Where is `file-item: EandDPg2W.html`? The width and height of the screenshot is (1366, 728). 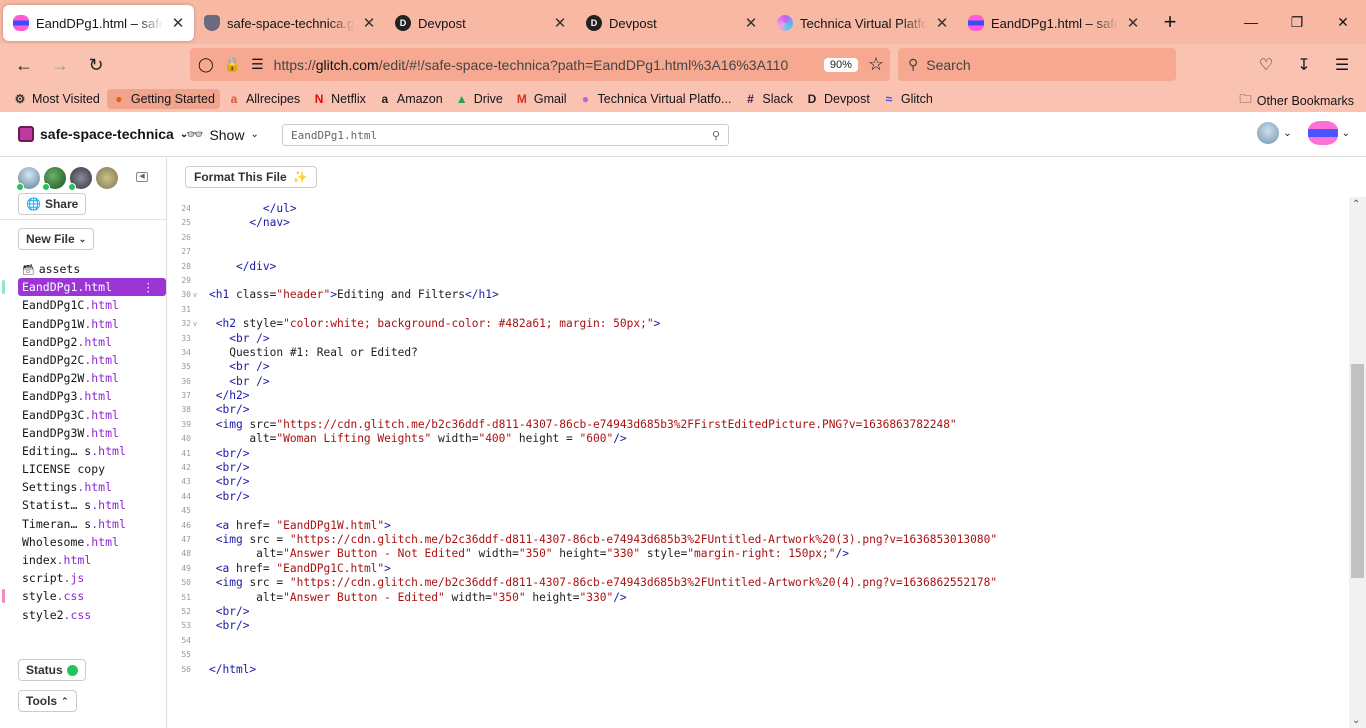 file-item: EandDPg2W.html is located at coordinates (92, 378).